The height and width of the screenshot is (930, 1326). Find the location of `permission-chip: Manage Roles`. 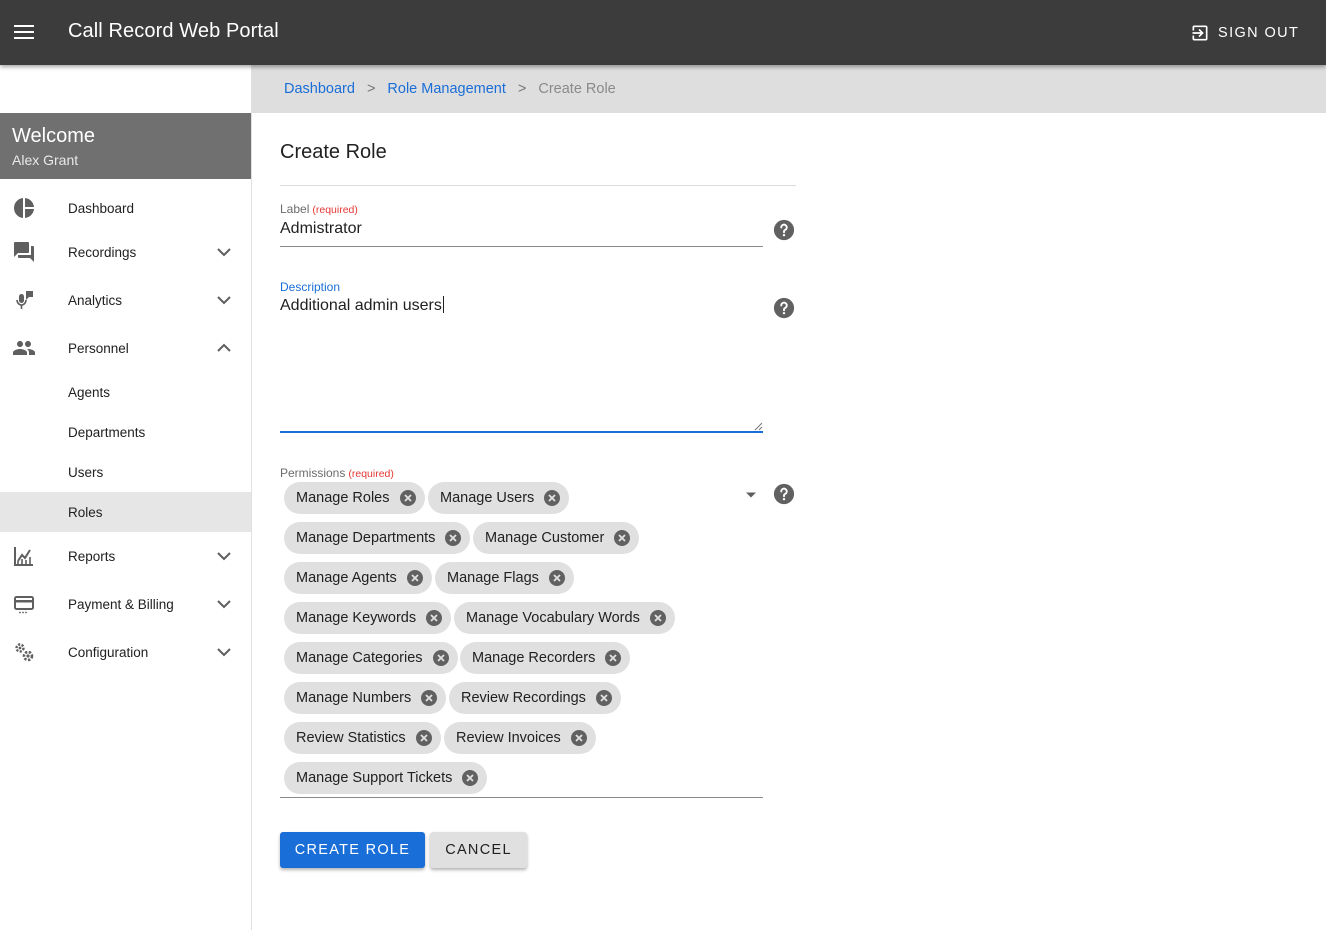

permission-chip: Manage Roles is located at coordinates (354, 498).